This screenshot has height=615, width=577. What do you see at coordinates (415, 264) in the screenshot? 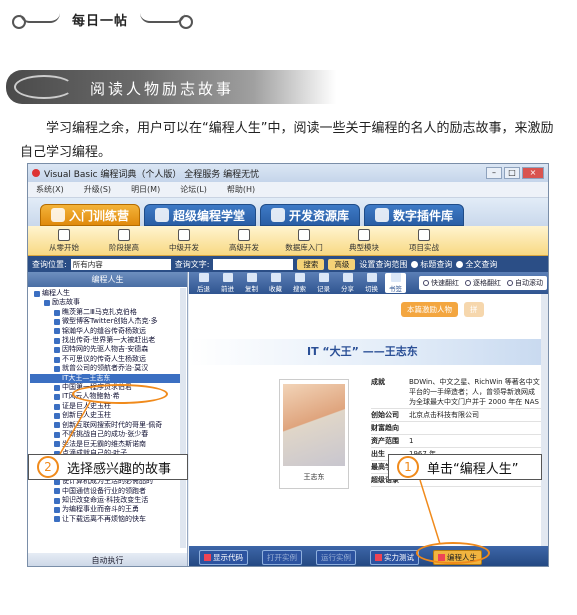
I see `radio-icon` at bounding box center [415, 264].